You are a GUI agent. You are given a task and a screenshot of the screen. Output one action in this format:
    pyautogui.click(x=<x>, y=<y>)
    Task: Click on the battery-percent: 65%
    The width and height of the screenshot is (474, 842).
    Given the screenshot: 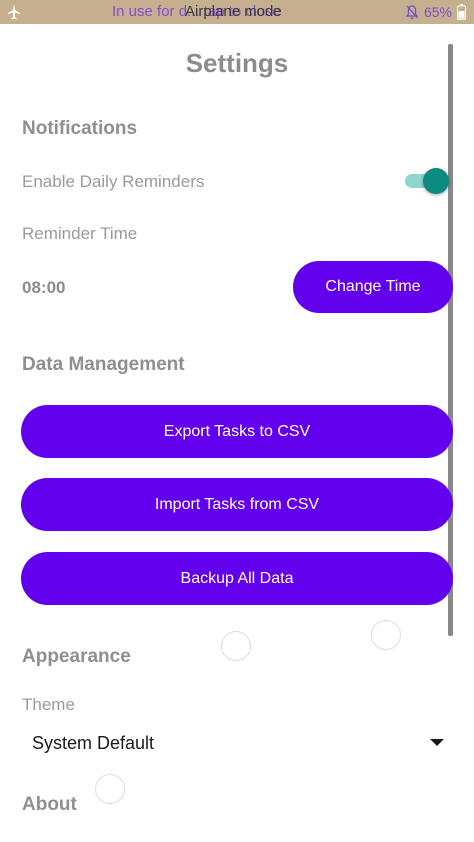 What is the action you would take?
    pyautogui.click(x=437, y=12)
    